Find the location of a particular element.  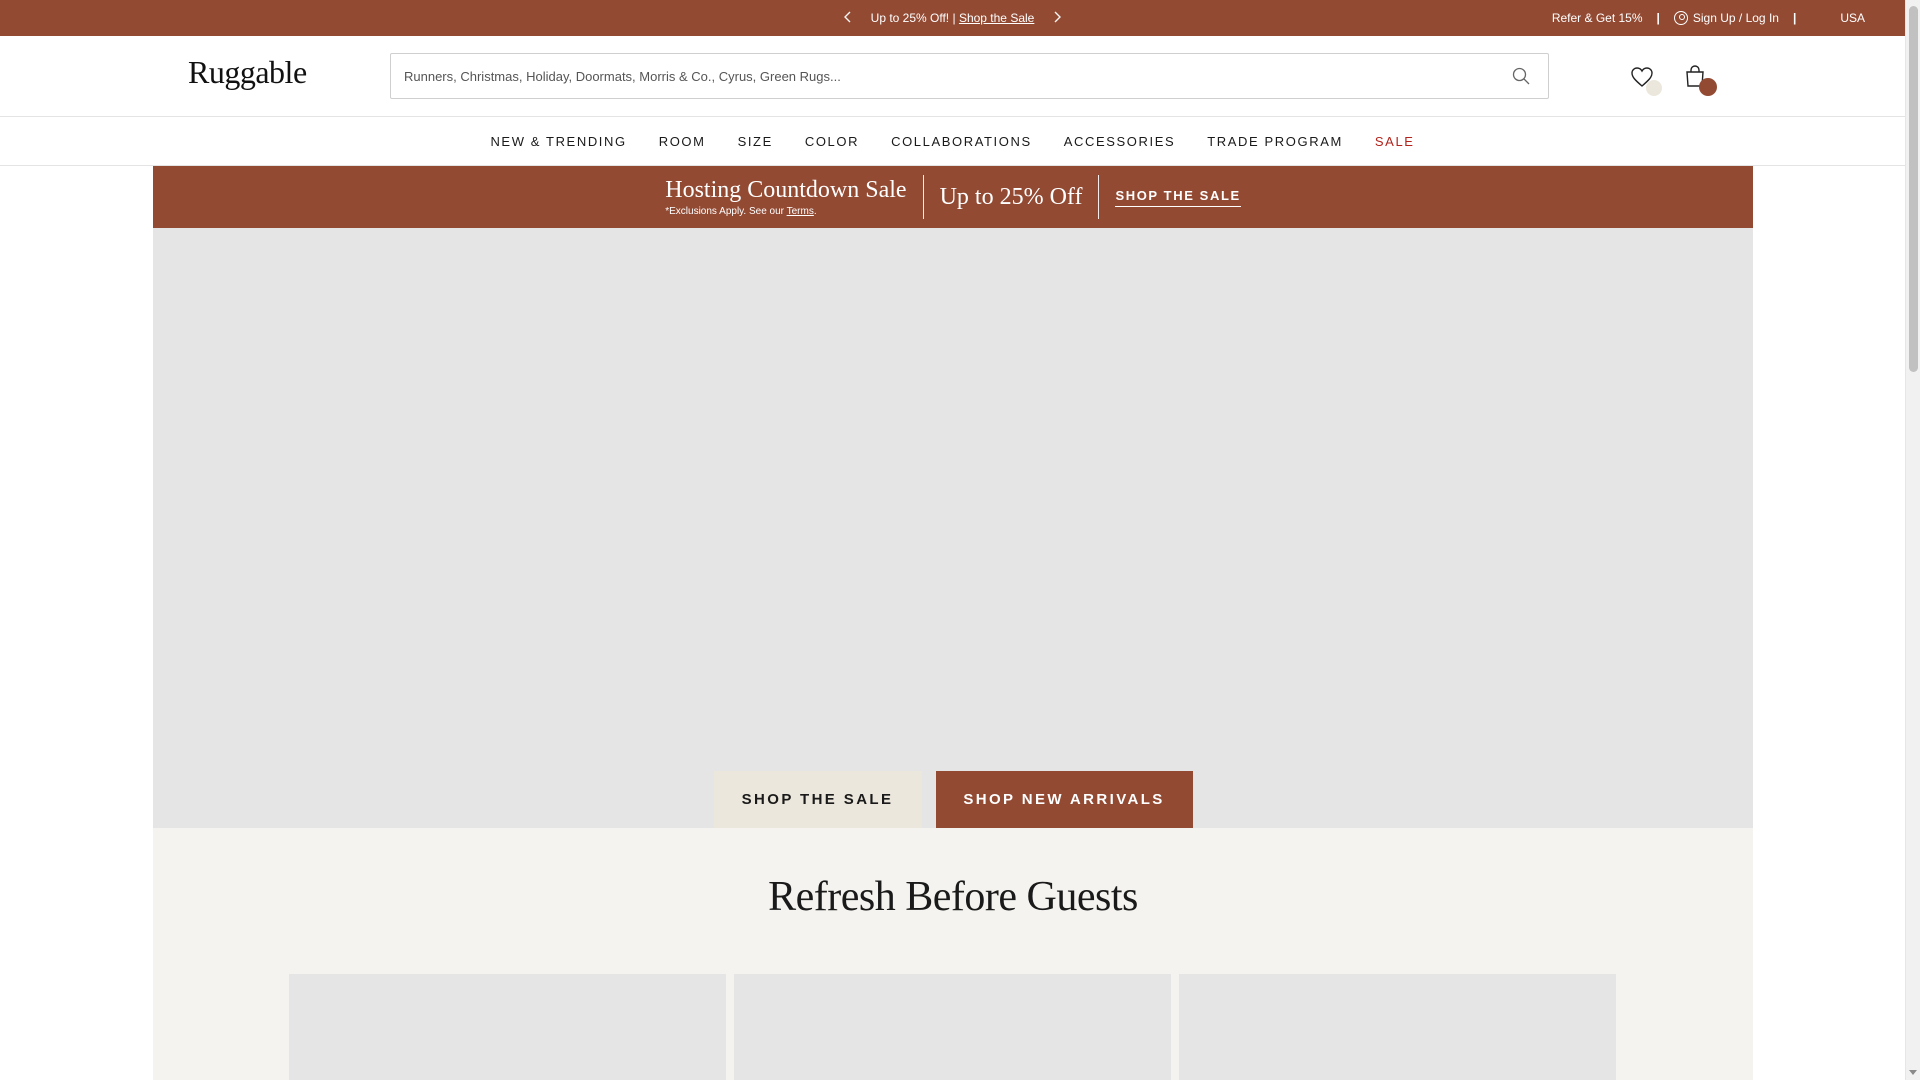

search-icon is located at coordinates (1521, 76).